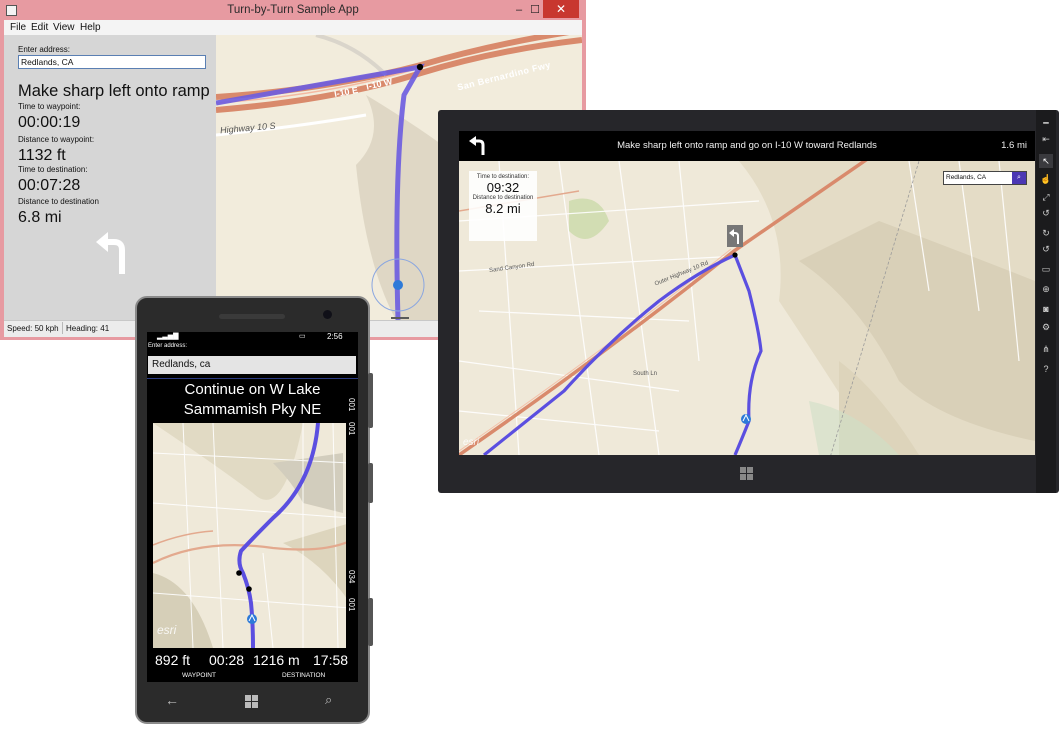 The width and height of the screenshot is (1059, 729). What do you see at coordinates (1046, 161) in the screenshot?
I see `mouse-mode-icon: ↖` at bounding box center [1046, 161].